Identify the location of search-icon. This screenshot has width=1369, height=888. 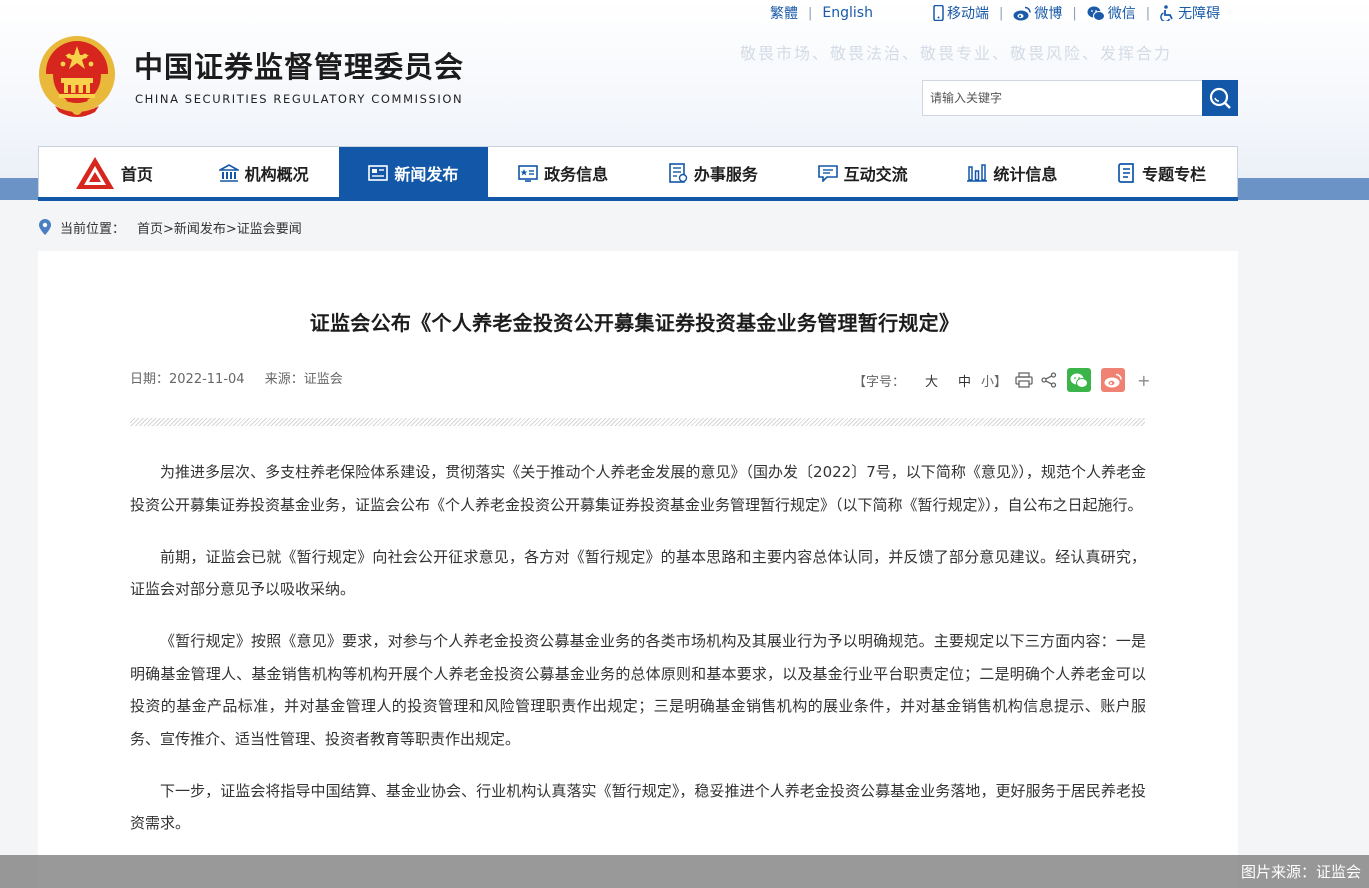
(1220, 98).